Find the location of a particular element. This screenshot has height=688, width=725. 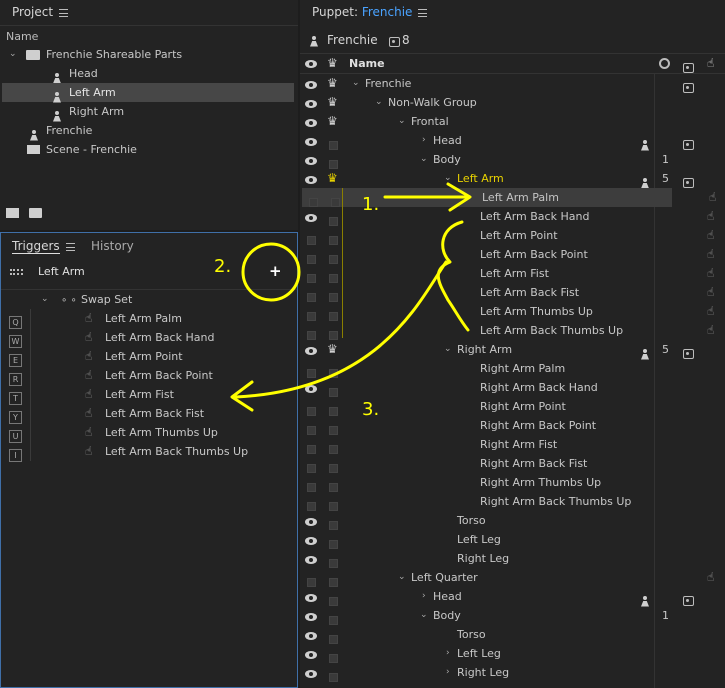

annotation-label-3: 3. is located at coordinates (370, 409).